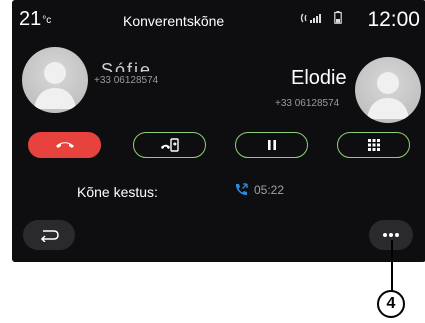  What do you see at coordinates (391, 304) in the screenshot?
I see `callout-number: 4` at bounding box center [391, 304].